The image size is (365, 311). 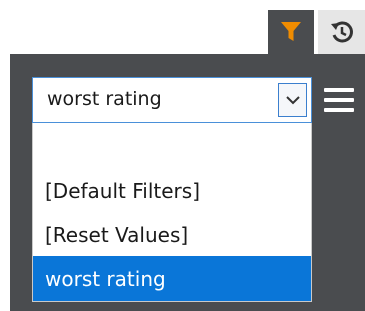 What do you see at coordinates (339, 100) in the screenshot?
I see `hamburger-menu-icon` at bounding box center [339, 100].